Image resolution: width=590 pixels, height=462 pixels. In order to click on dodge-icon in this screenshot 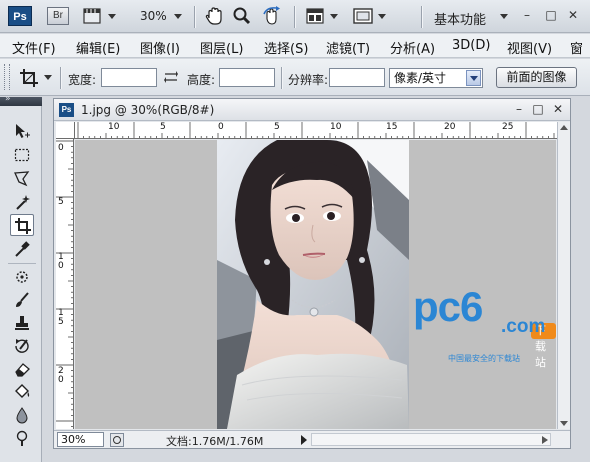, I will do `click(22, 438)`.